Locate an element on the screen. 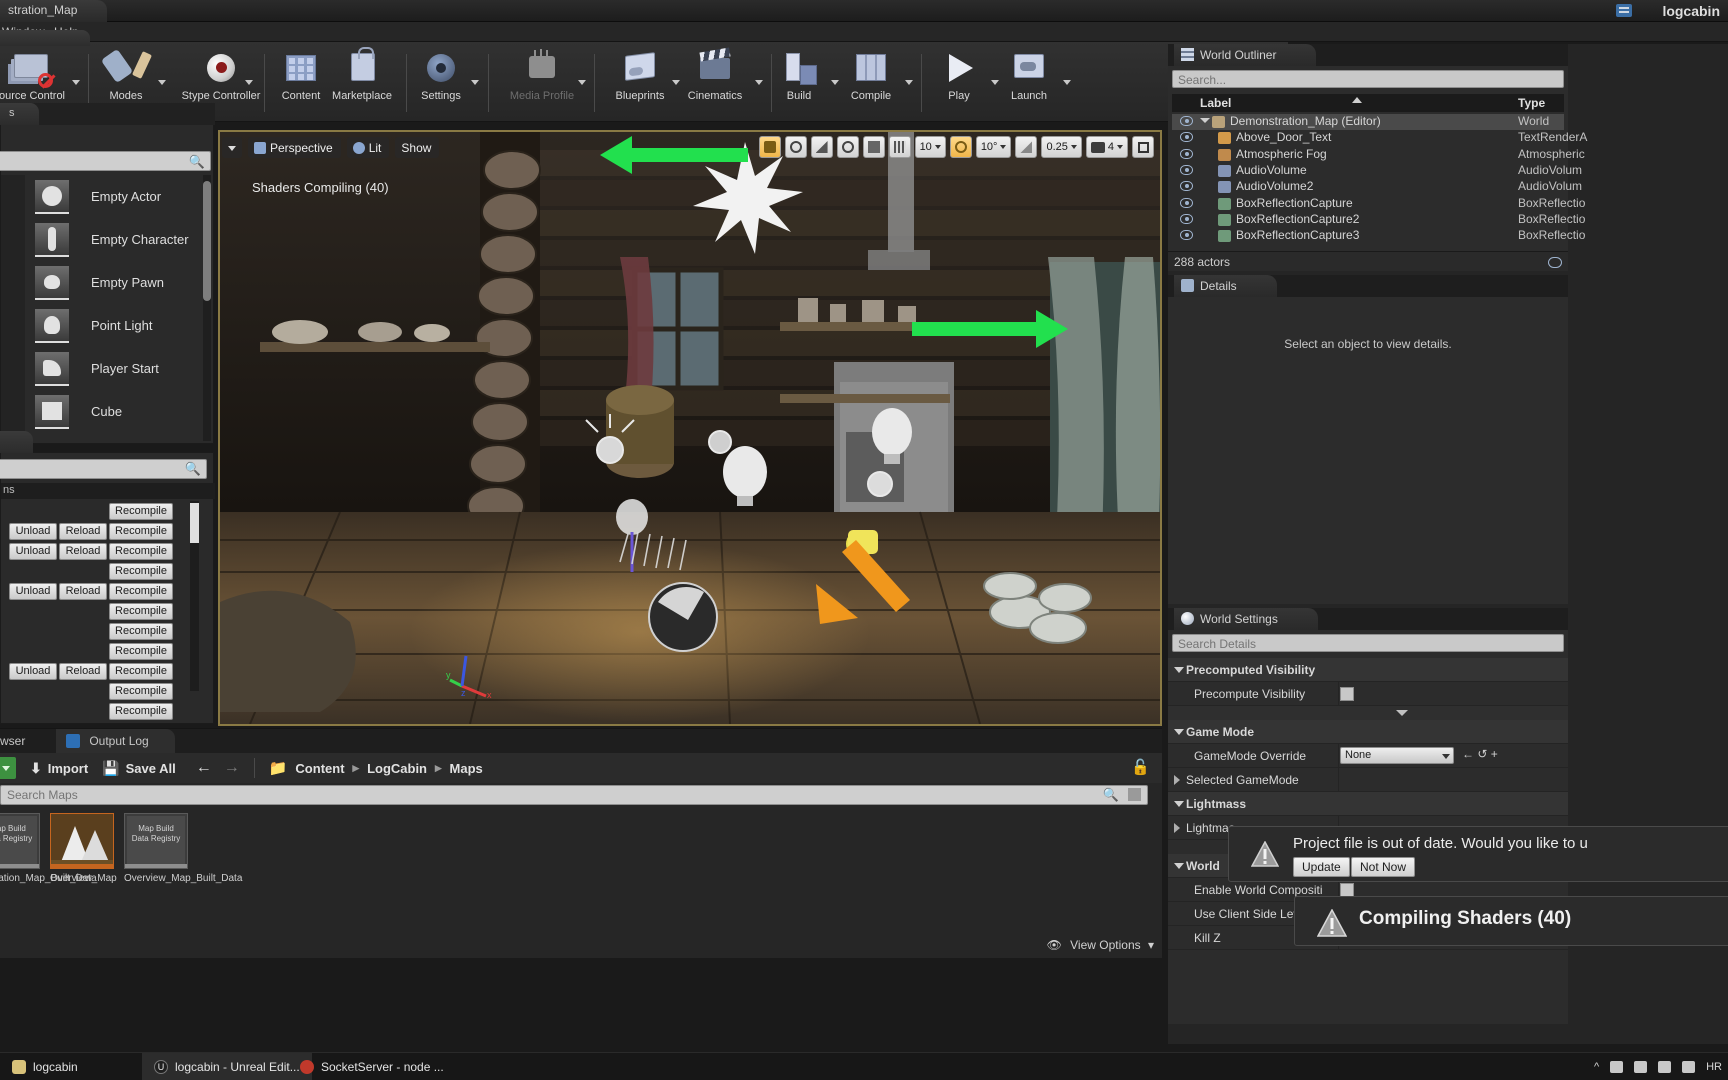  toolbar-source-control-caret is located at coordinates (76, 82).